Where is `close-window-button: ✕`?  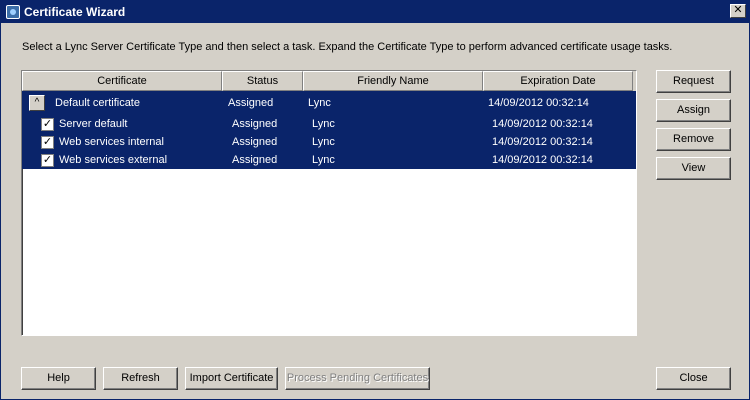 close-window-button: ✕ is located at coordinates (738, 11).